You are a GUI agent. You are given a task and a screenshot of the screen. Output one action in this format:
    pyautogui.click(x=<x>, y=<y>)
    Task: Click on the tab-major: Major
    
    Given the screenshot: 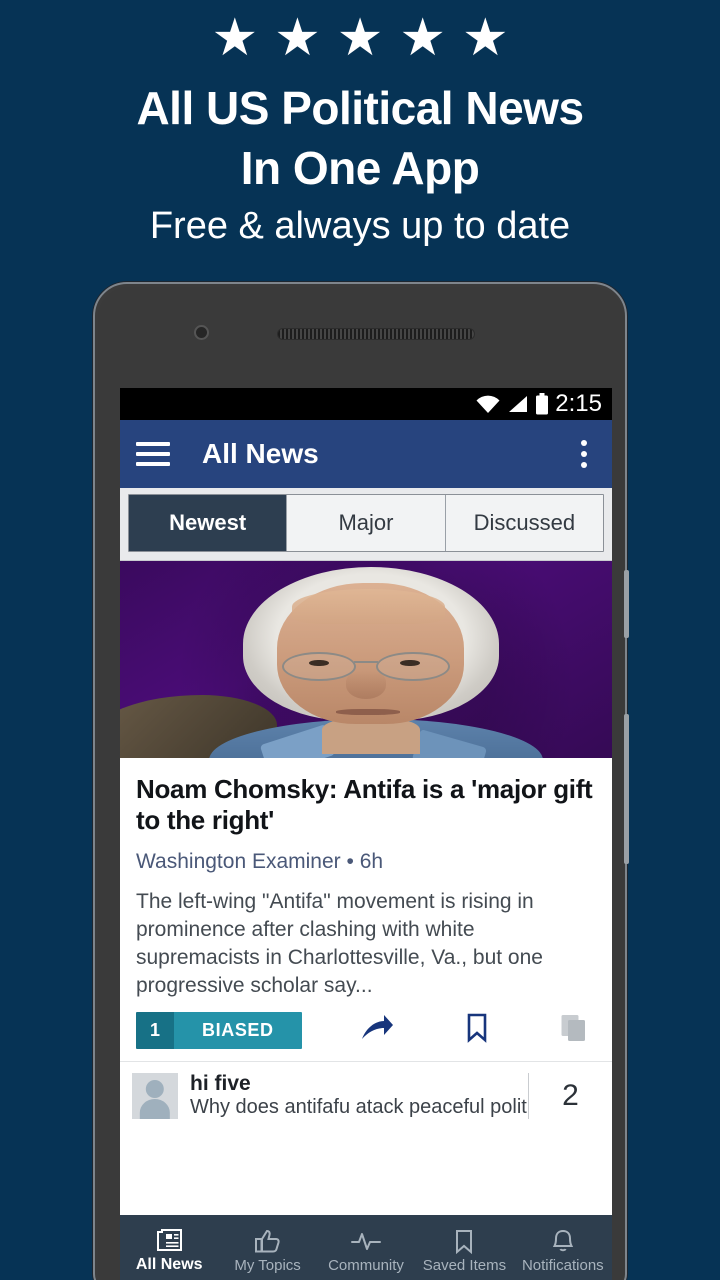 What is the action you would take?
    pyautogui.click(x=366, y=523)
    